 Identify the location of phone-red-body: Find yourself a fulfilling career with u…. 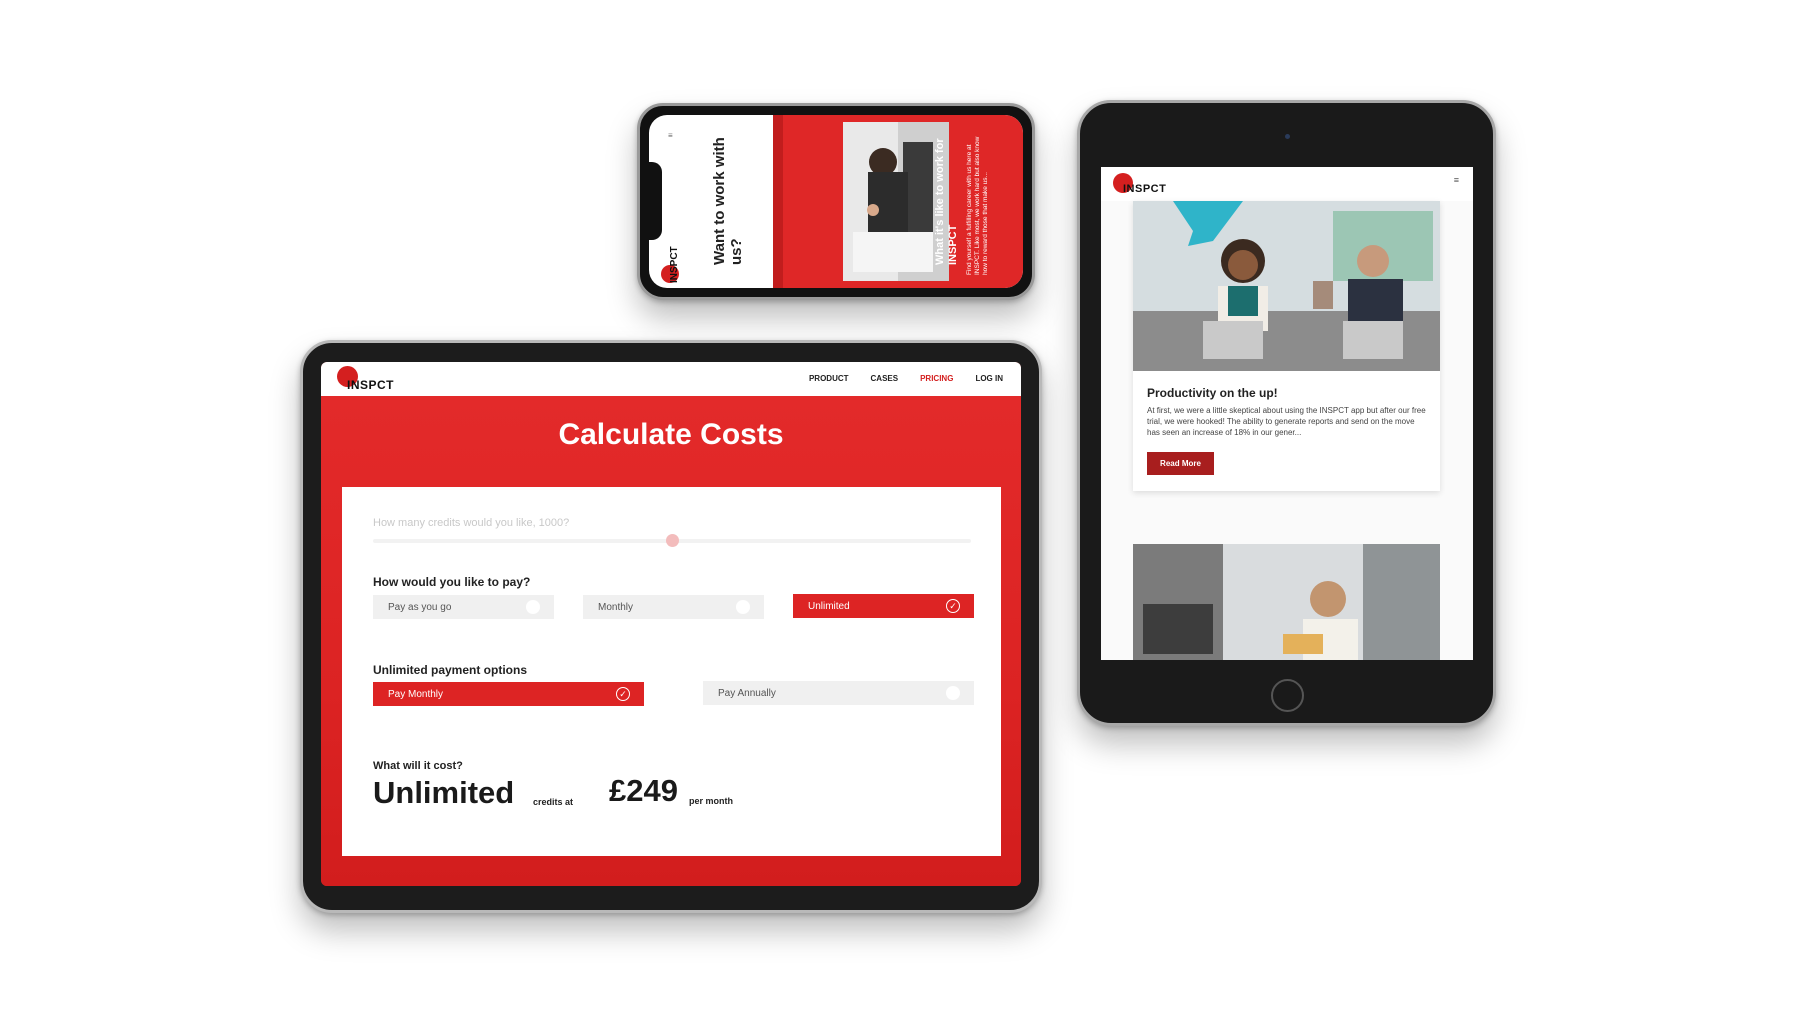
(977, 205).